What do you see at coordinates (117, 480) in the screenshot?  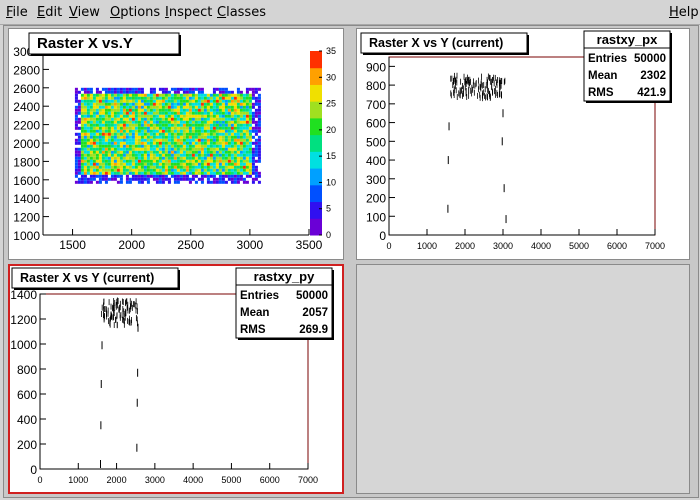 I see `x-tick-label: 2000` at bounding box center [117, 480].